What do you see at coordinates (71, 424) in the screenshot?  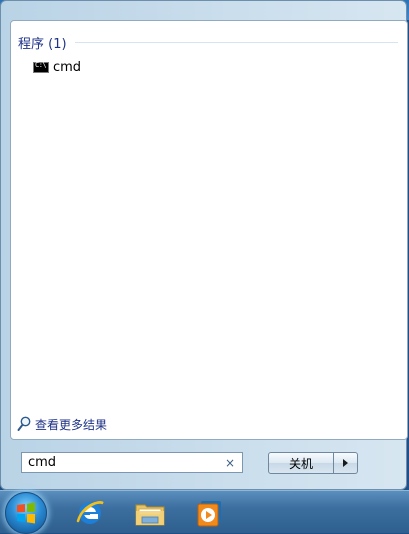 I see `see-more-label: 查看更多结果` at bounding box center [71, 424].